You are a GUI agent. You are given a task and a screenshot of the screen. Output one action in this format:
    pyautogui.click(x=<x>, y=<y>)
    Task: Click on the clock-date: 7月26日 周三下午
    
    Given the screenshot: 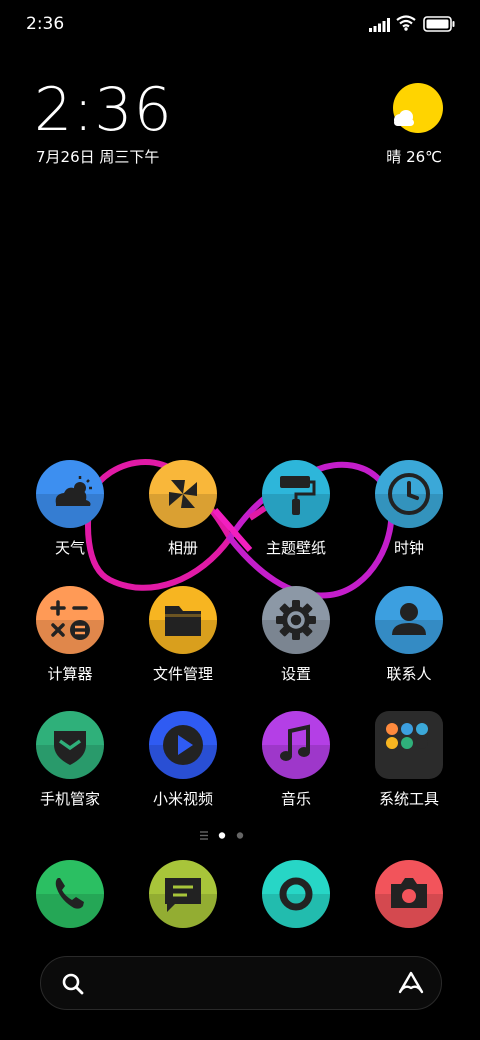 What is the action you would take?
    pyautogui.click(x=98, y=157)
    